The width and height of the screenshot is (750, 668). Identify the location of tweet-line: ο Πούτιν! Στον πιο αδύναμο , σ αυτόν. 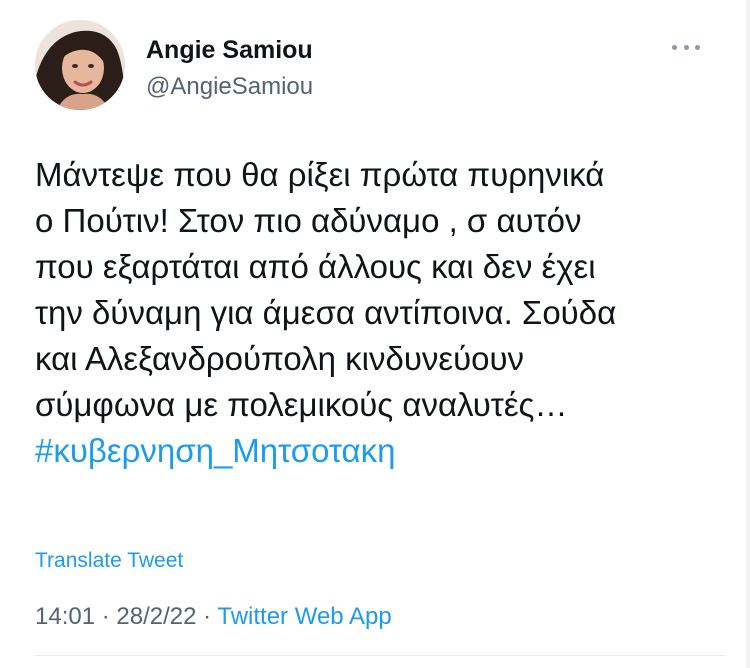
(308, 220).